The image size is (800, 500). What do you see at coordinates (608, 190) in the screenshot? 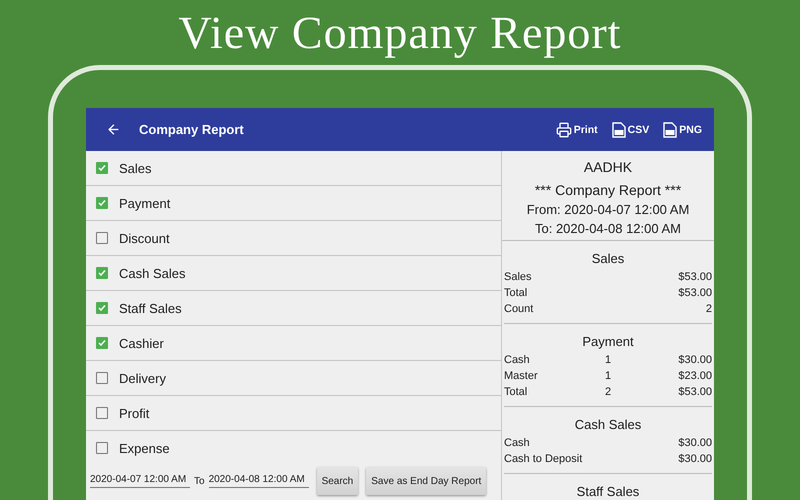
I see `report-title: *** Company Report ***` at bounding box center [608, 190].